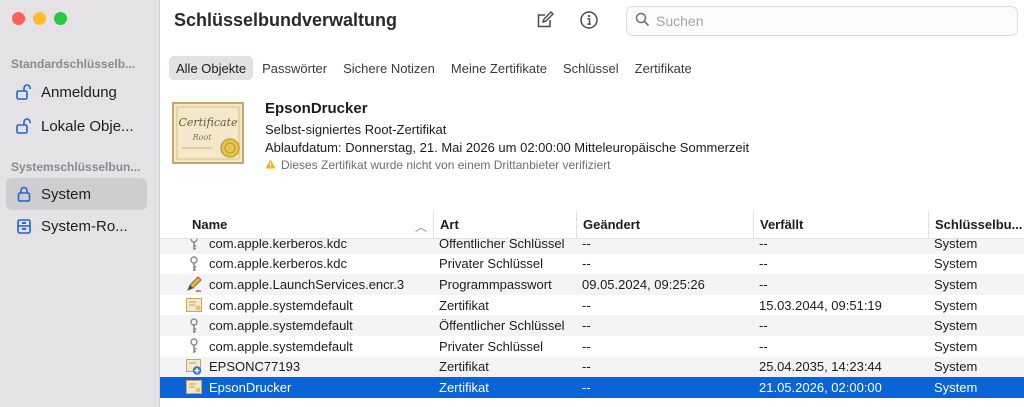 The width and height of the screenshot is (1024, 407). What do you see at coordinates (208, 122) in the screenshot?
I see `certificate-image-title: Certificate` at bounding box center [208, 122].